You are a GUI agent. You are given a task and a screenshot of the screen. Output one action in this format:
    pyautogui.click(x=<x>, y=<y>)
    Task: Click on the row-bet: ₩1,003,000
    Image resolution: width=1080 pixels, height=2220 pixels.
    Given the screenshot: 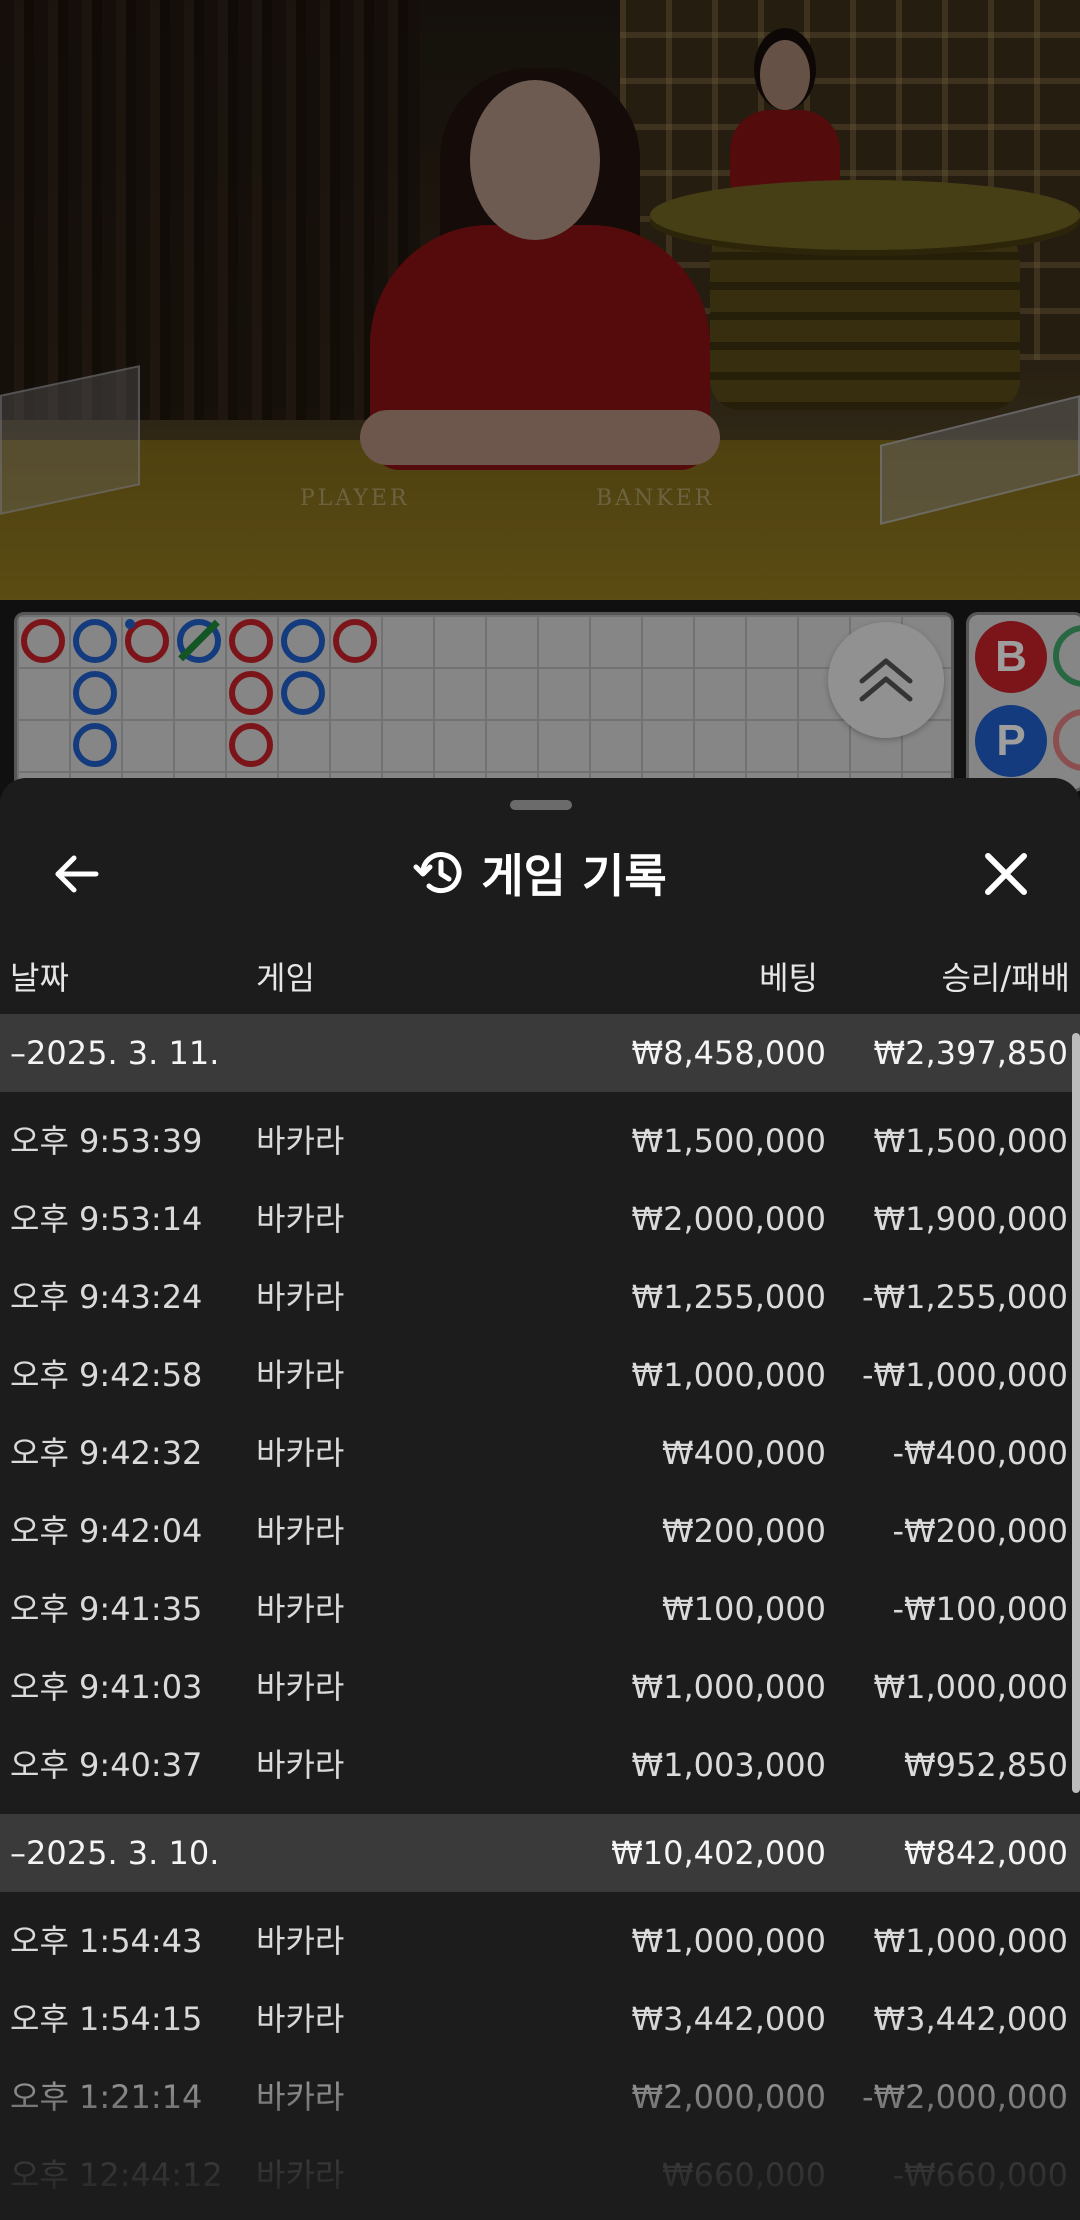 What is the action you would take?
    pyautogui.click(x=729, y=1765)
    